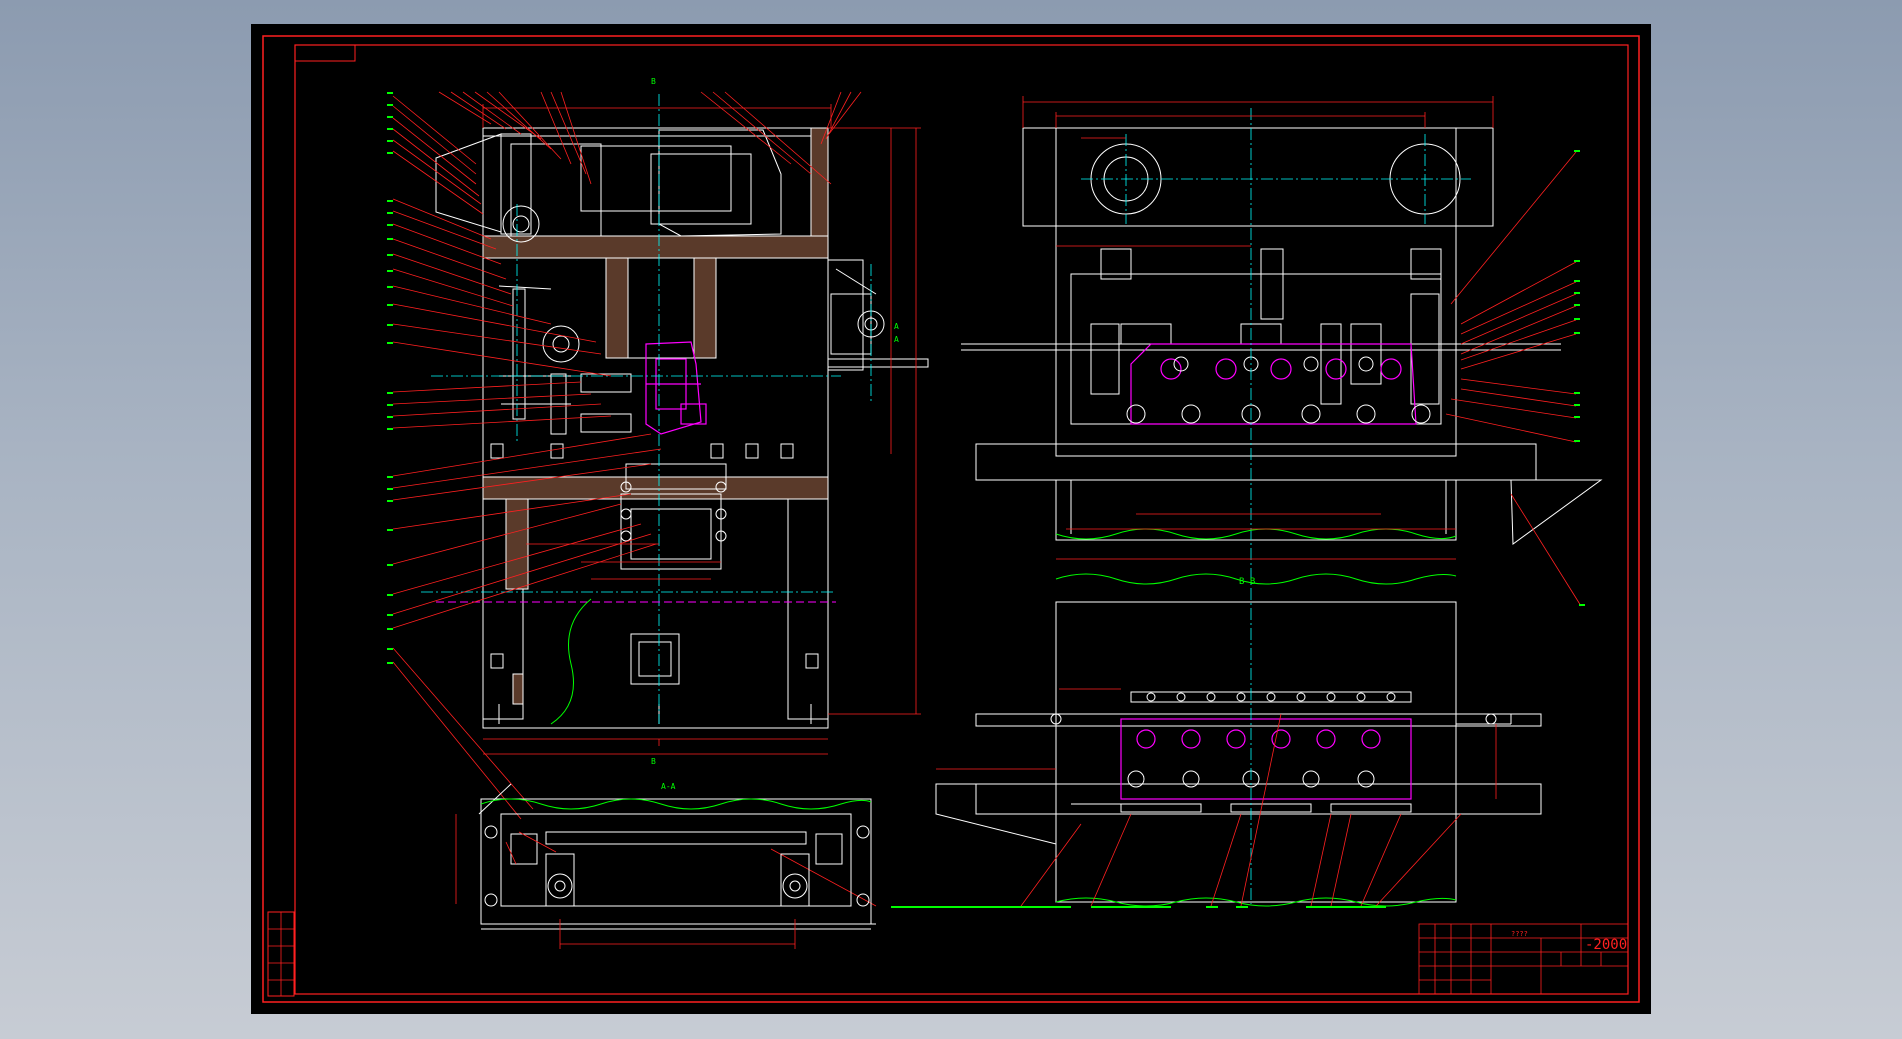 This screenshot has width=1902, height=1039. I want to click on break-line-main, so click(571, 661).